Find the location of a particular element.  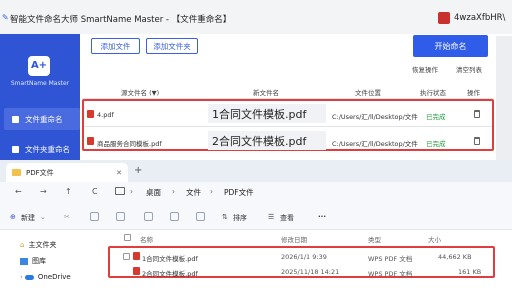

app-logo-text: SmartName Master is located at coordinates (40, 83).